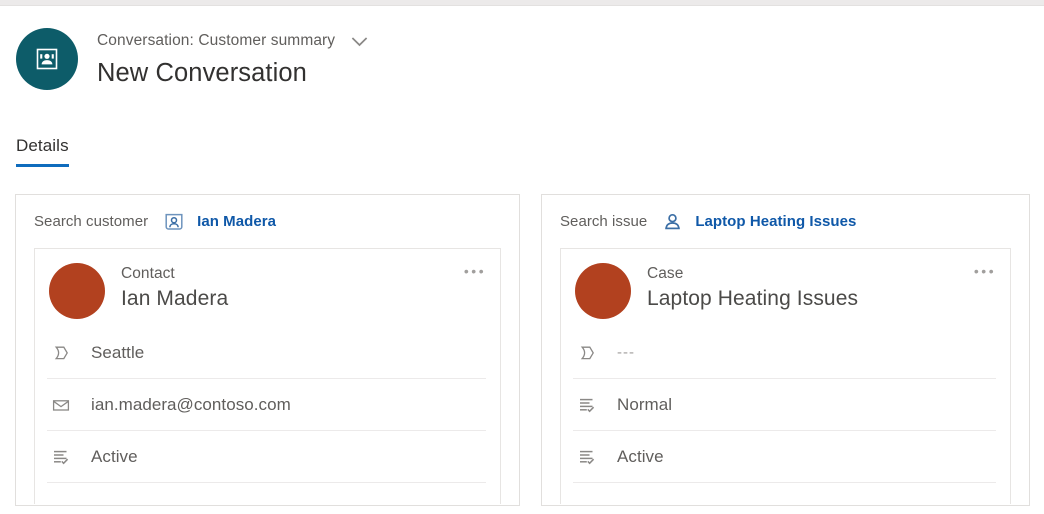 The height and width of the screenshot is (514, 1044). Describe the element at coordinates (645, 404) in the screenshot. I see `case-priority-value: Normal` at that location.